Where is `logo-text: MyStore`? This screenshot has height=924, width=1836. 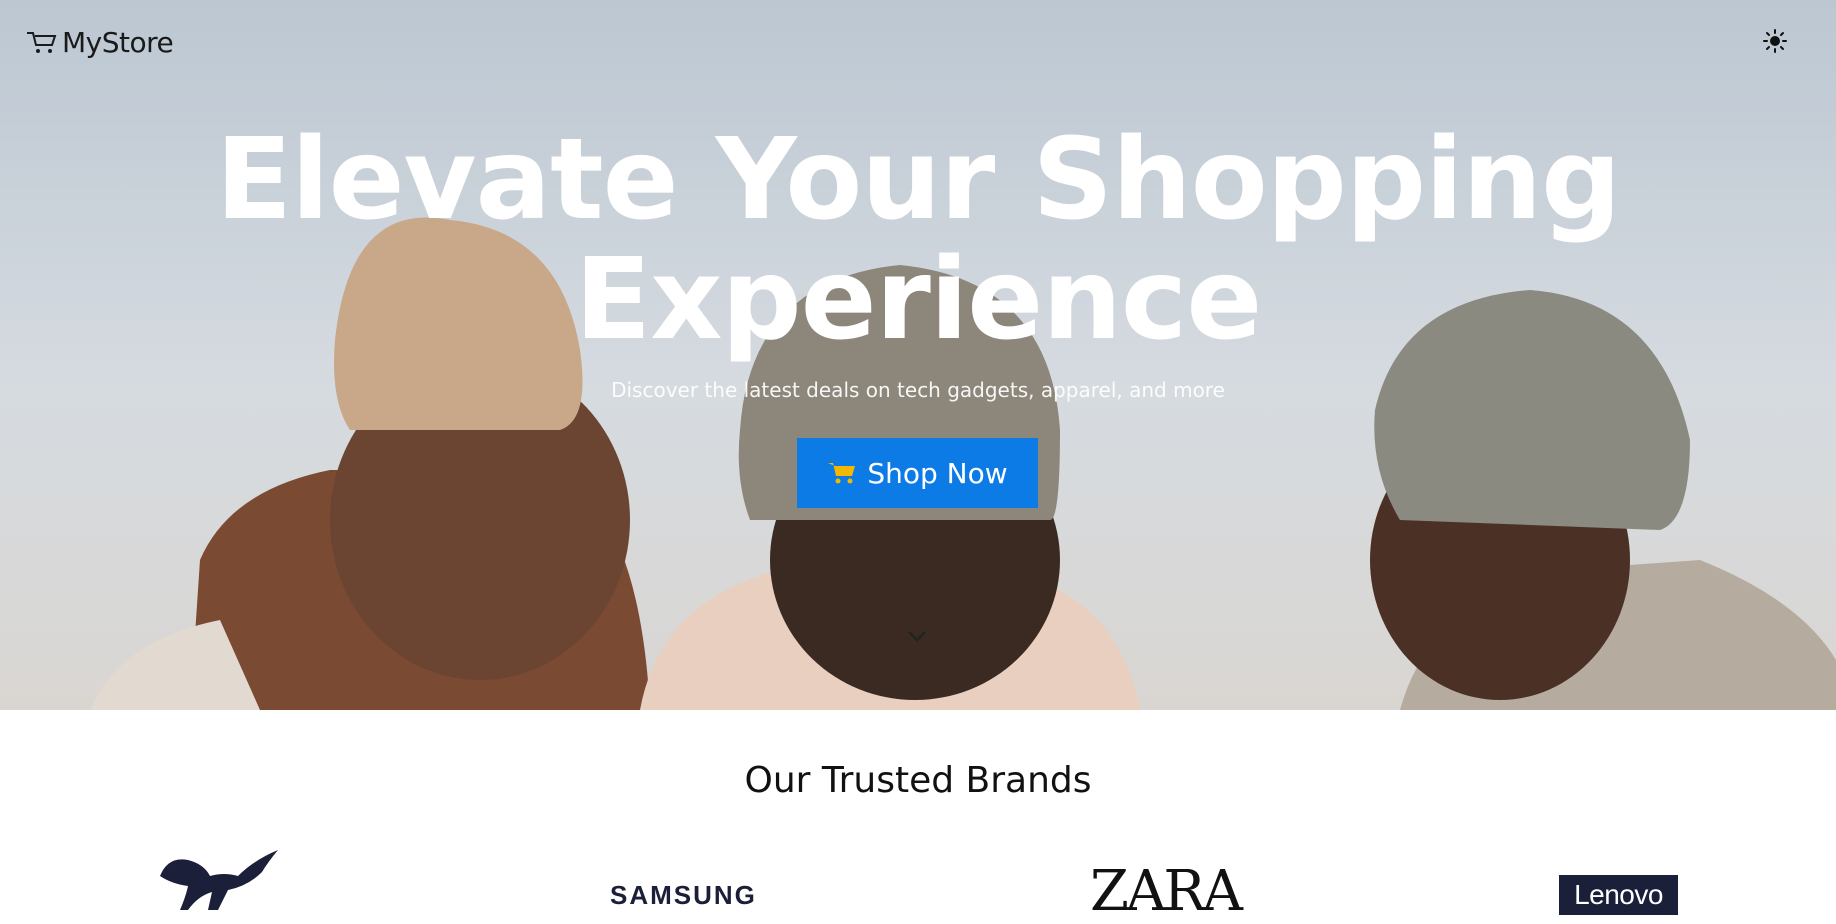
logo-text: MyStore is located at coordinates (118, 42).